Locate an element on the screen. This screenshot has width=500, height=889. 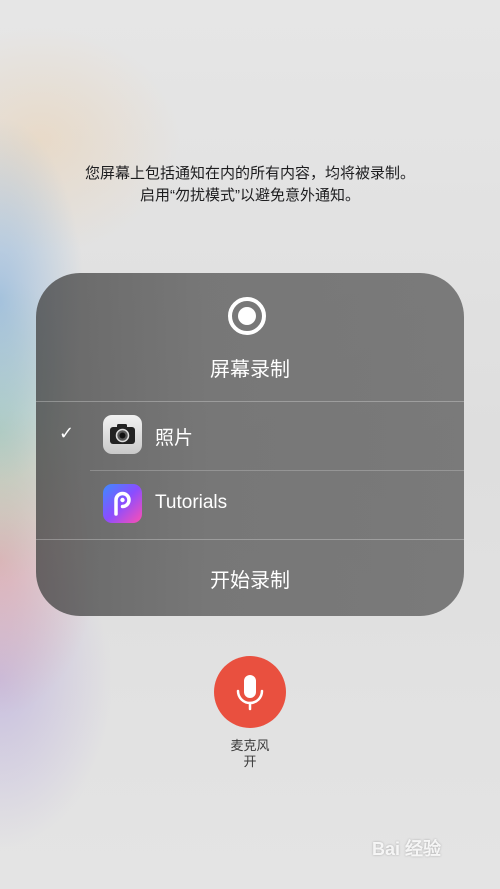
checkmark-icon: ✓ is located at coordinates (67, 433).